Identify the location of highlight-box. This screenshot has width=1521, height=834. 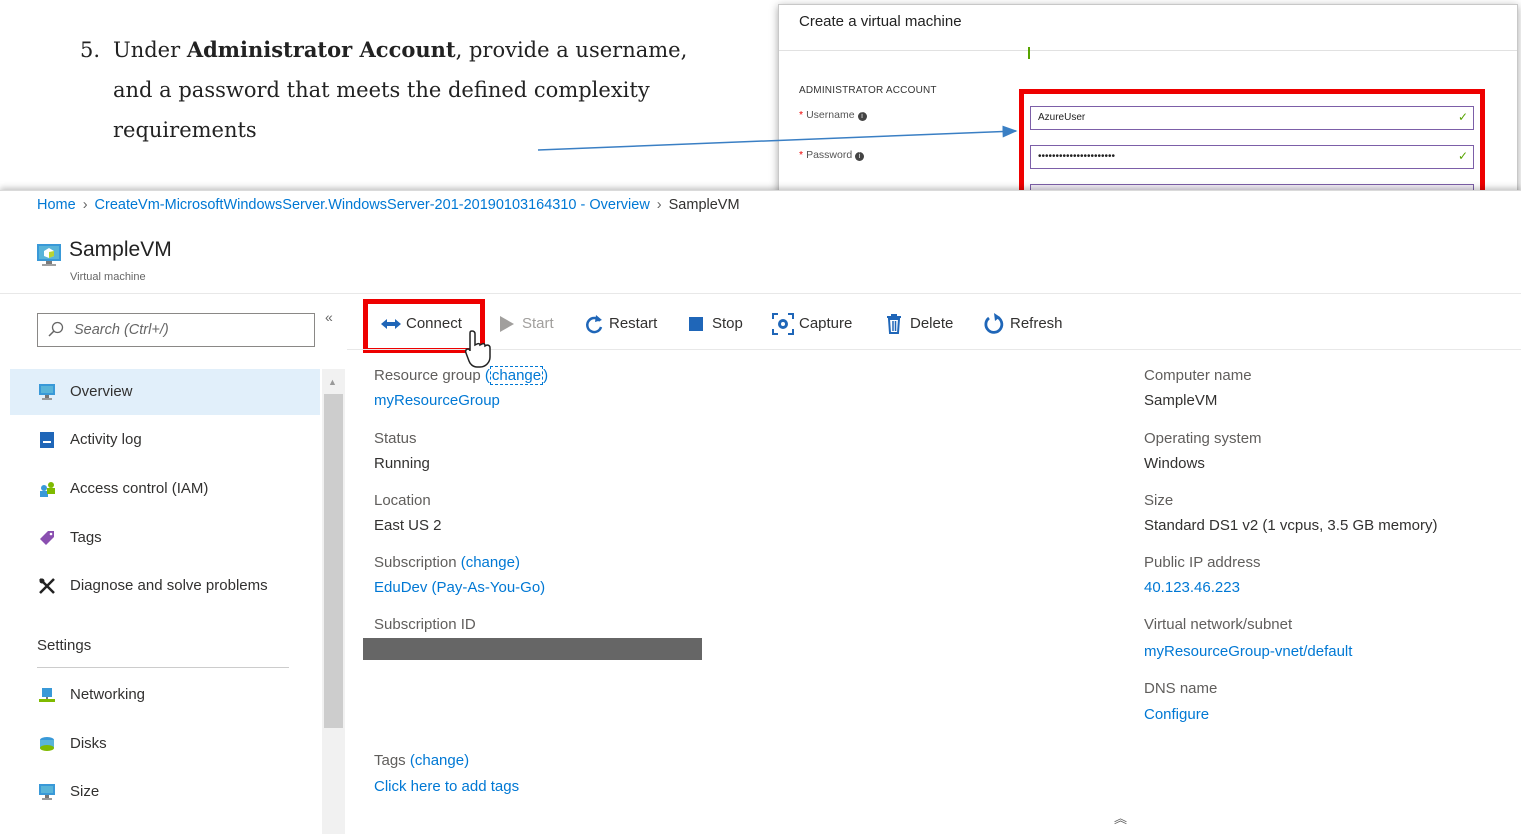
(1252, 141).